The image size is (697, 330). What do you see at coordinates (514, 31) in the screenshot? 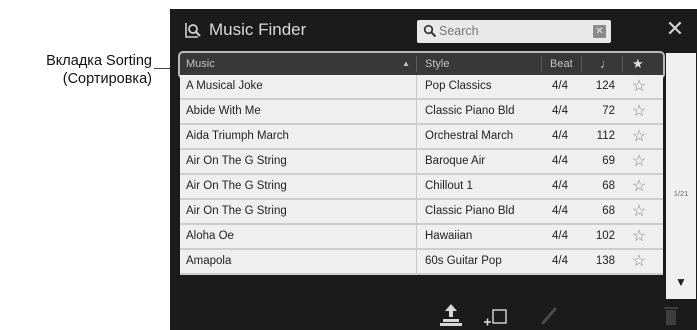
I see `search-input: Search ✕` at bounding box center [514, 31].